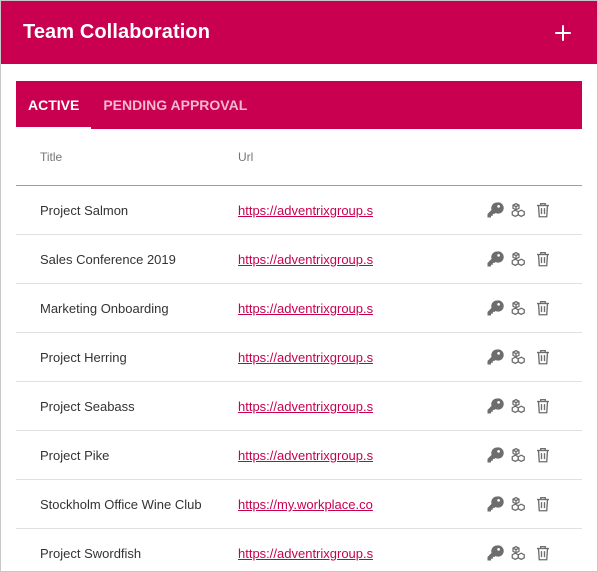 This screenshot has width=598, height=572. What do you see at coordinates (299, 32) in the screenshot?
I see `panel-header: Team Collaboration` at bounding box center [299, 32].